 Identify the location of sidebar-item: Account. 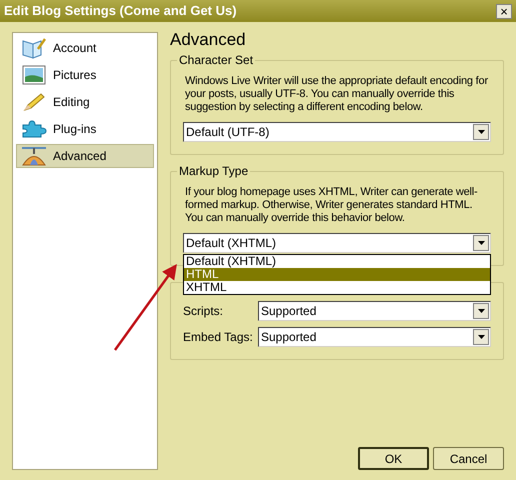
(85, 48).